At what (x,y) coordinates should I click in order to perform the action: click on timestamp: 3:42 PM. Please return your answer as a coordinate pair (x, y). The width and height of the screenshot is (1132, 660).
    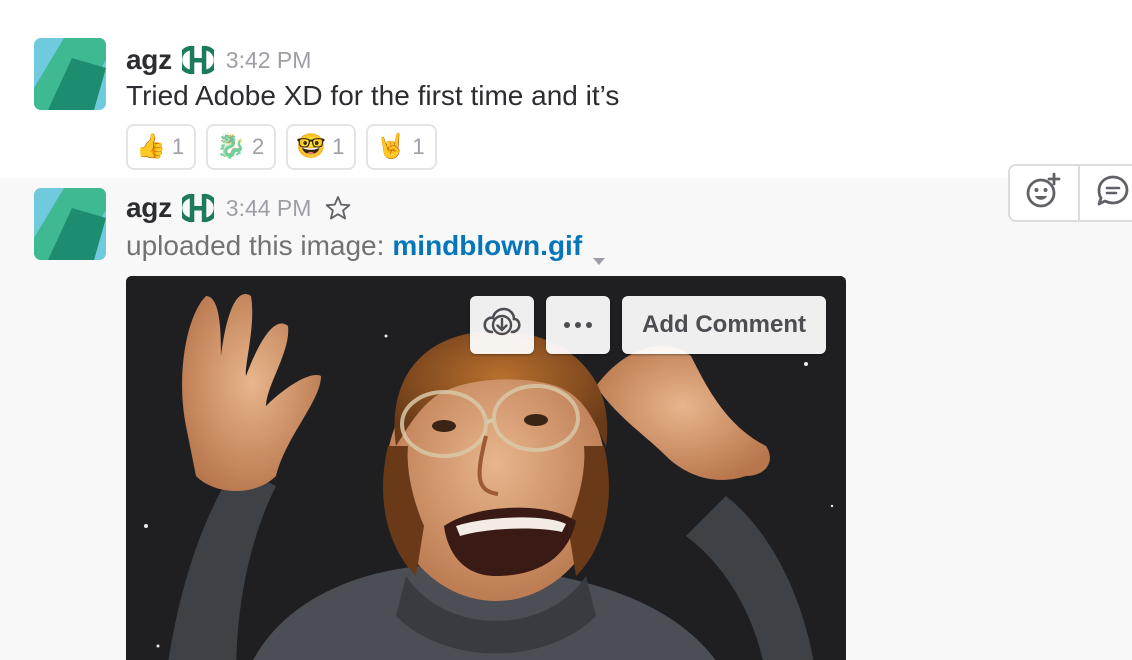
    Looking at the image, I should click on (269, 60).